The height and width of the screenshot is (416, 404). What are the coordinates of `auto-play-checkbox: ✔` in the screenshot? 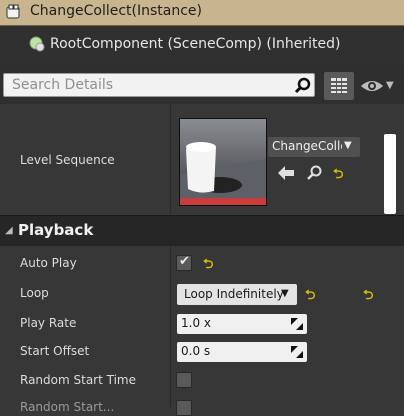 It's located at (184, 262).